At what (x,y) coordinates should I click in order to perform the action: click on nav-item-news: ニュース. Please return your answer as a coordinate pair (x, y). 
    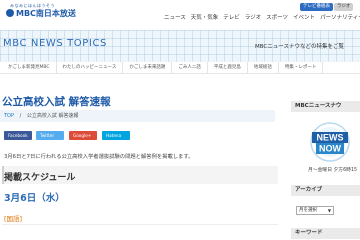
    Looking at the image, I should click on (175, 17).